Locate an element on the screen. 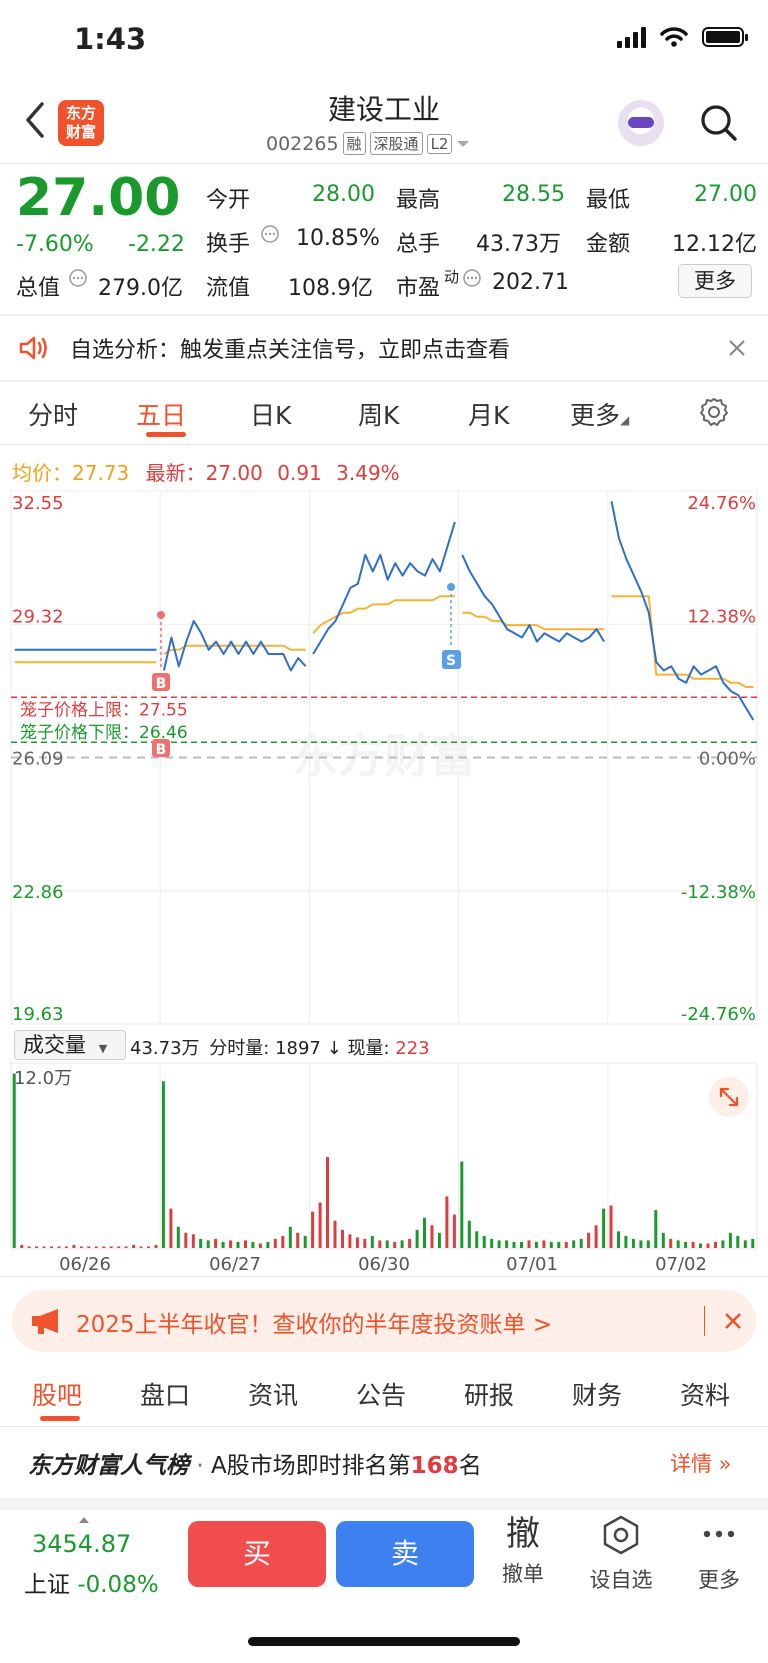 This screenshot has width=768, height=1663. index-value: 3454.87 is located at coordinates (81, 1544).